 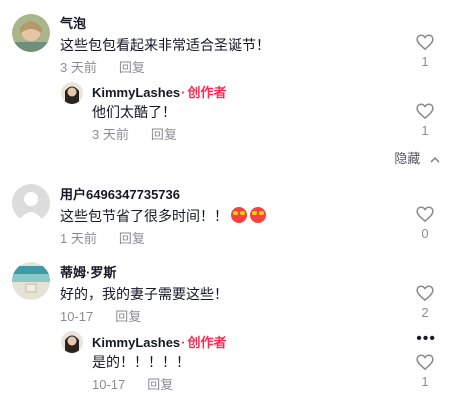 I want to click on like-count: 2, so click(x=425, y=312).